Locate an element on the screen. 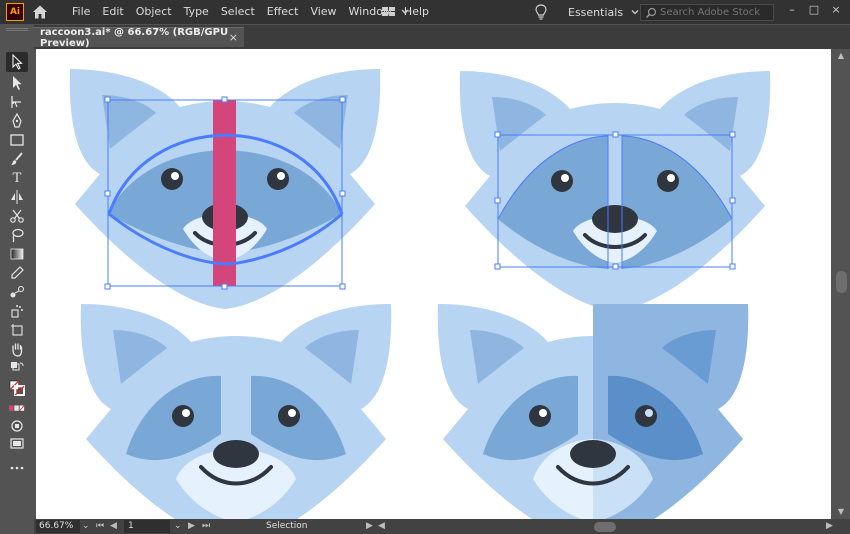 Image resolution: width=850 pixels, height=534 pixels. paintbrush-tool-icon is located at coordinates (17, 159).